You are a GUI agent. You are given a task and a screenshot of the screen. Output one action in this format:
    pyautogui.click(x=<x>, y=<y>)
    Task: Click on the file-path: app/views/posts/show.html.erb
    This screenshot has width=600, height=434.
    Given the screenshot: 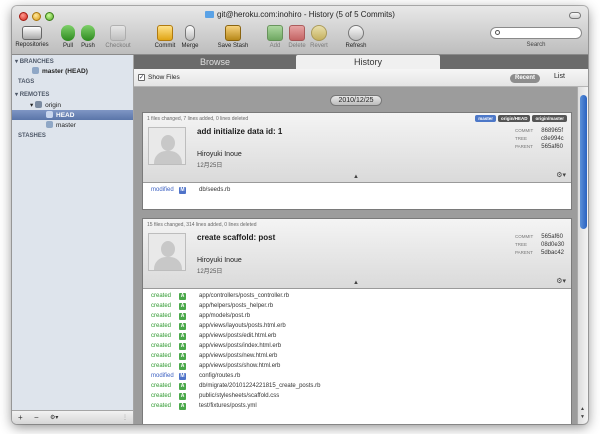 What is the action you would take?
    pyautogui.click(x=240, y=366)
    